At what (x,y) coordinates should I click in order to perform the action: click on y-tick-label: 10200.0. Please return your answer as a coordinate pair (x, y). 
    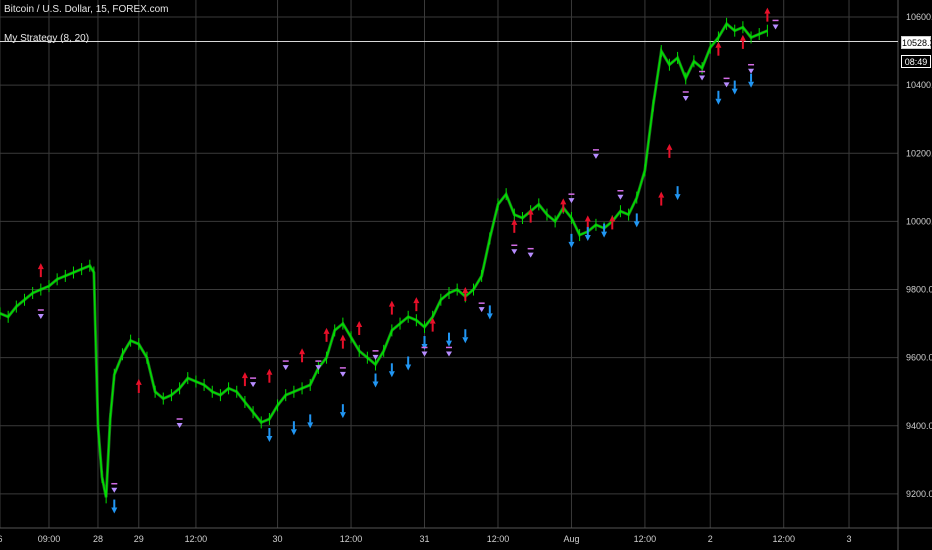
    Looking at the image, I should click on (919, 153).